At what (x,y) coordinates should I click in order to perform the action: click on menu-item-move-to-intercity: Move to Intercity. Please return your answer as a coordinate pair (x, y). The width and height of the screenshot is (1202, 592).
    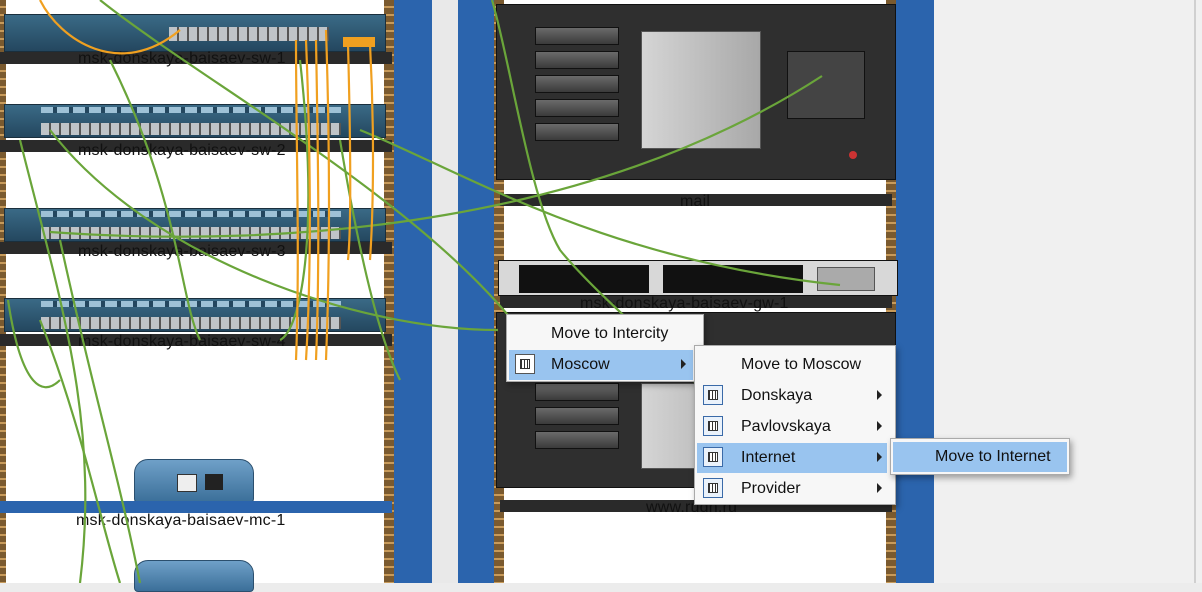
    Looking at the image, I should click on (606, 334).